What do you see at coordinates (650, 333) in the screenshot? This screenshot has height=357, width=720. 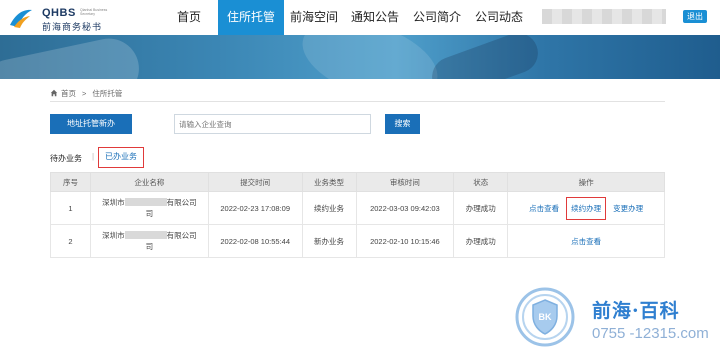 I see `watermark-url: 0755 -12315.com` at bounding box center [650, 333].